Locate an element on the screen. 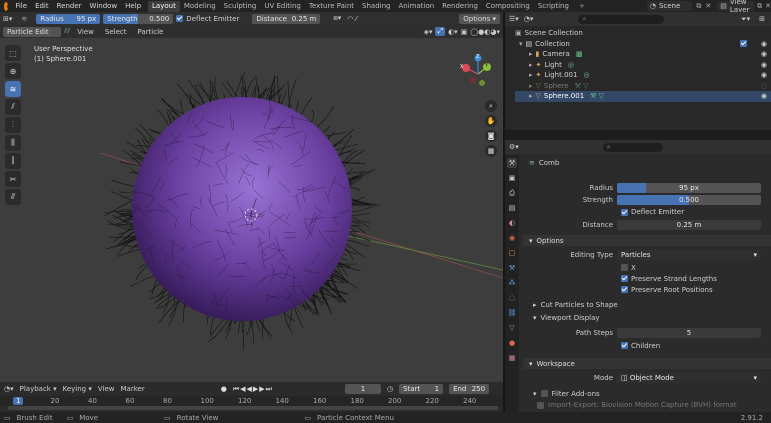 This screenshot has height=423, width=771. menu-playback: Playback ▾ is located at coordinates (38, 389).